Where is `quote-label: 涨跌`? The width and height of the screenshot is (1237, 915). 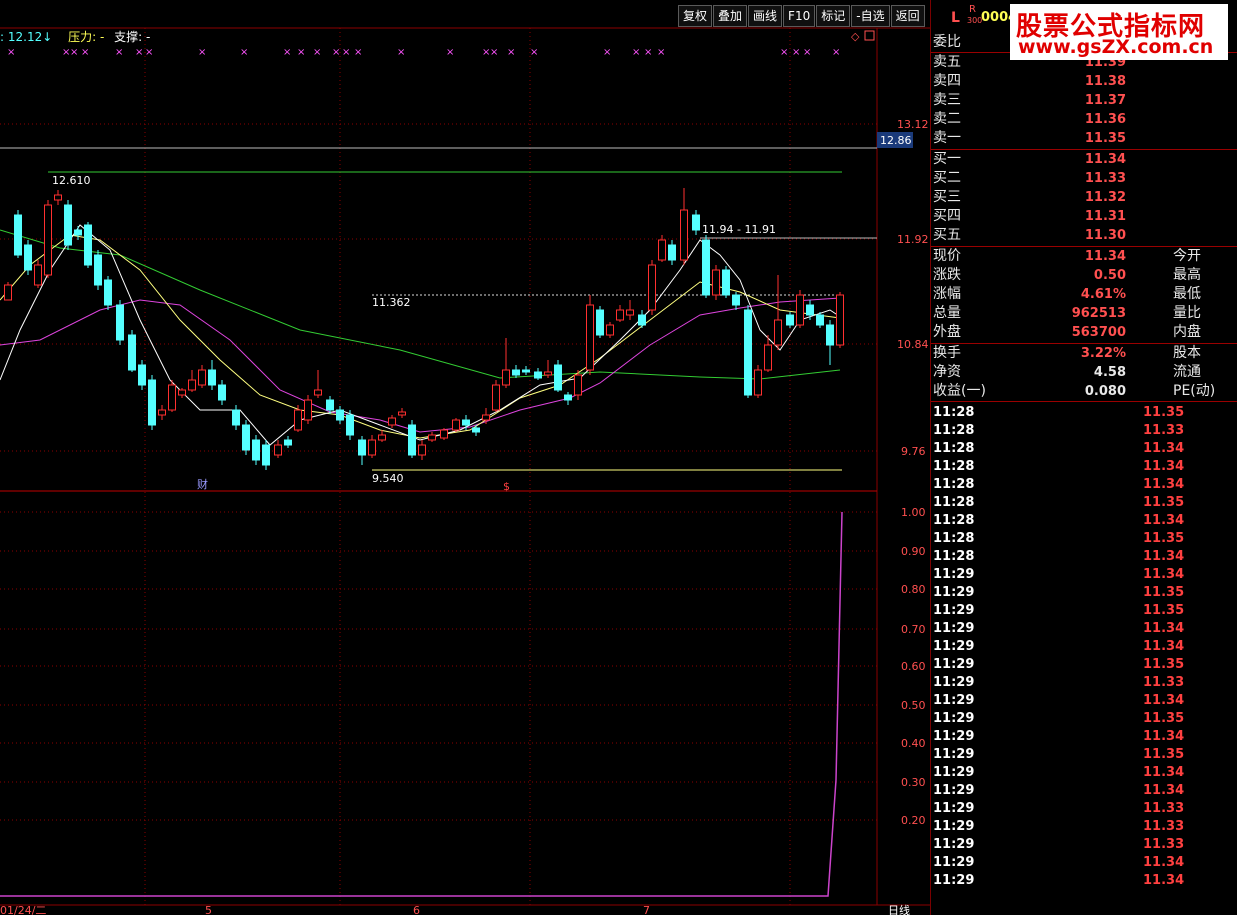 quote-label: 涨跌 is located at coordinates (947, 275).